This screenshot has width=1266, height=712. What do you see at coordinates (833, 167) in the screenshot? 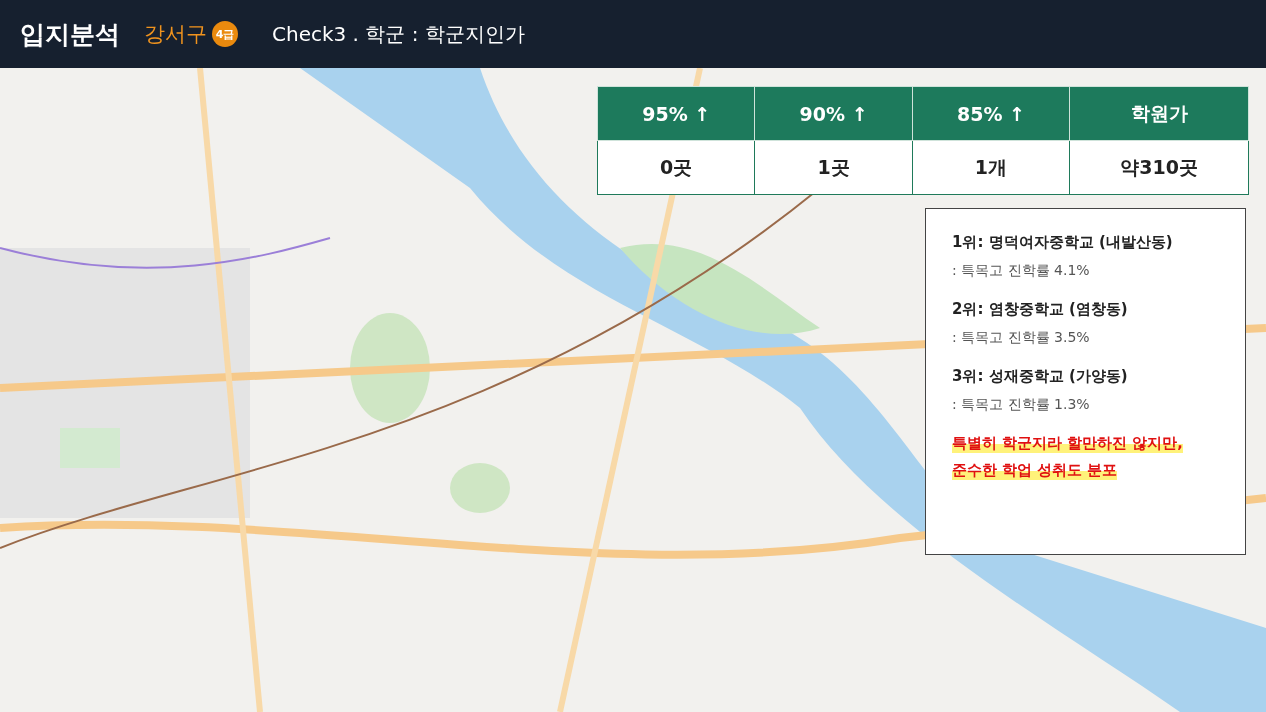
I see `table-cell: 1곳` at bounding box center [833, 167].